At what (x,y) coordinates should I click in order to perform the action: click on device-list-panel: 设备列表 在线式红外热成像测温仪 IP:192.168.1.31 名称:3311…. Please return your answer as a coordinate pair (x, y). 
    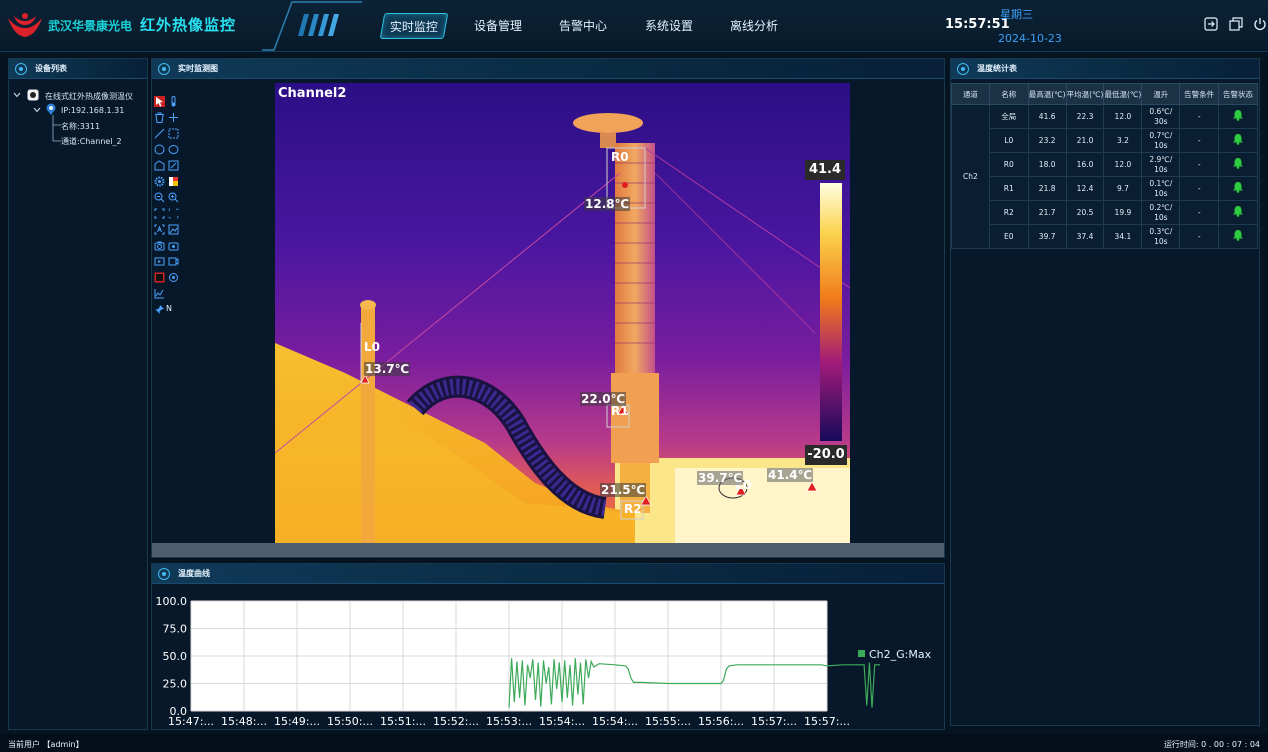
    Looking at the image, I should click on (78, 394).